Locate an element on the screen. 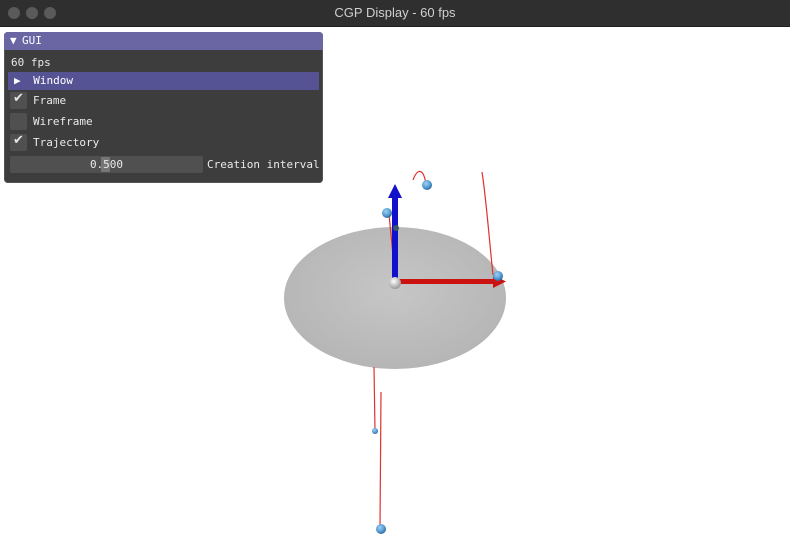 Image resolution: width=790 pixels, height=540 pixels. trajectory-checkbox-label: Trajectory is located at coordinates (66, 142).